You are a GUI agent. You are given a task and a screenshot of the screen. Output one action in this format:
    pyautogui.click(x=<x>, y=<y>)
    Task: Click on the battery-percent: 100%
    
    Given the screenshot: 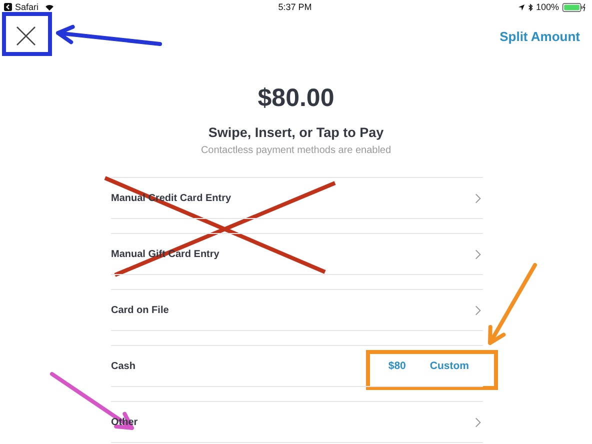 What is the action you would take?
    pyautogui.click(x=547, y=7)
    